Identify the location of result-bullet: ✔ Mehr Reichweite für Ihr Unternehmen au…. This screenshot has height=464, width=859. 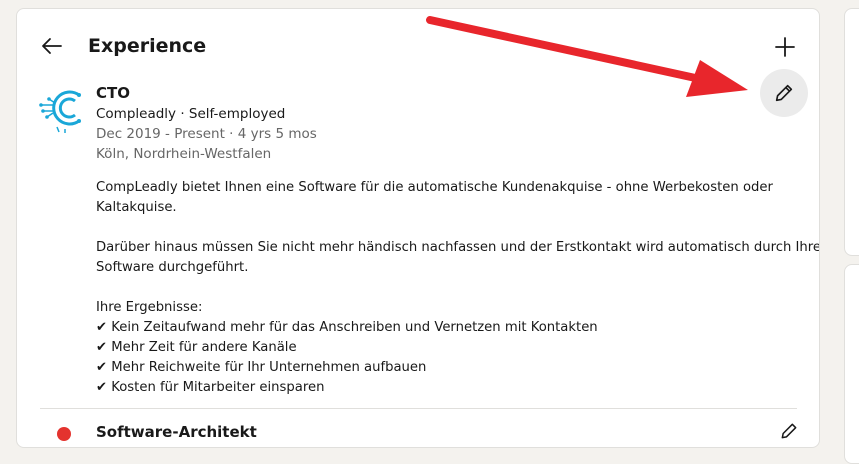
(261, 367).